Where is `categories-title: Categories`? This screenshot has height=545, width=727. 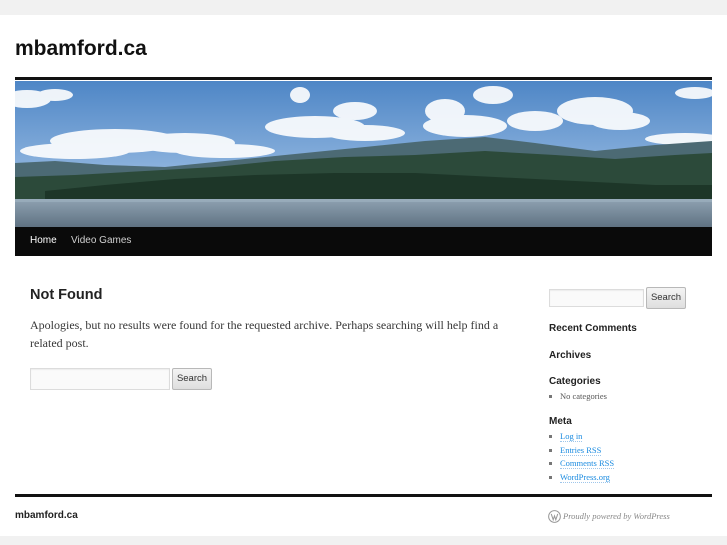 categories-title: Categories is located at coordinates (575, 381).